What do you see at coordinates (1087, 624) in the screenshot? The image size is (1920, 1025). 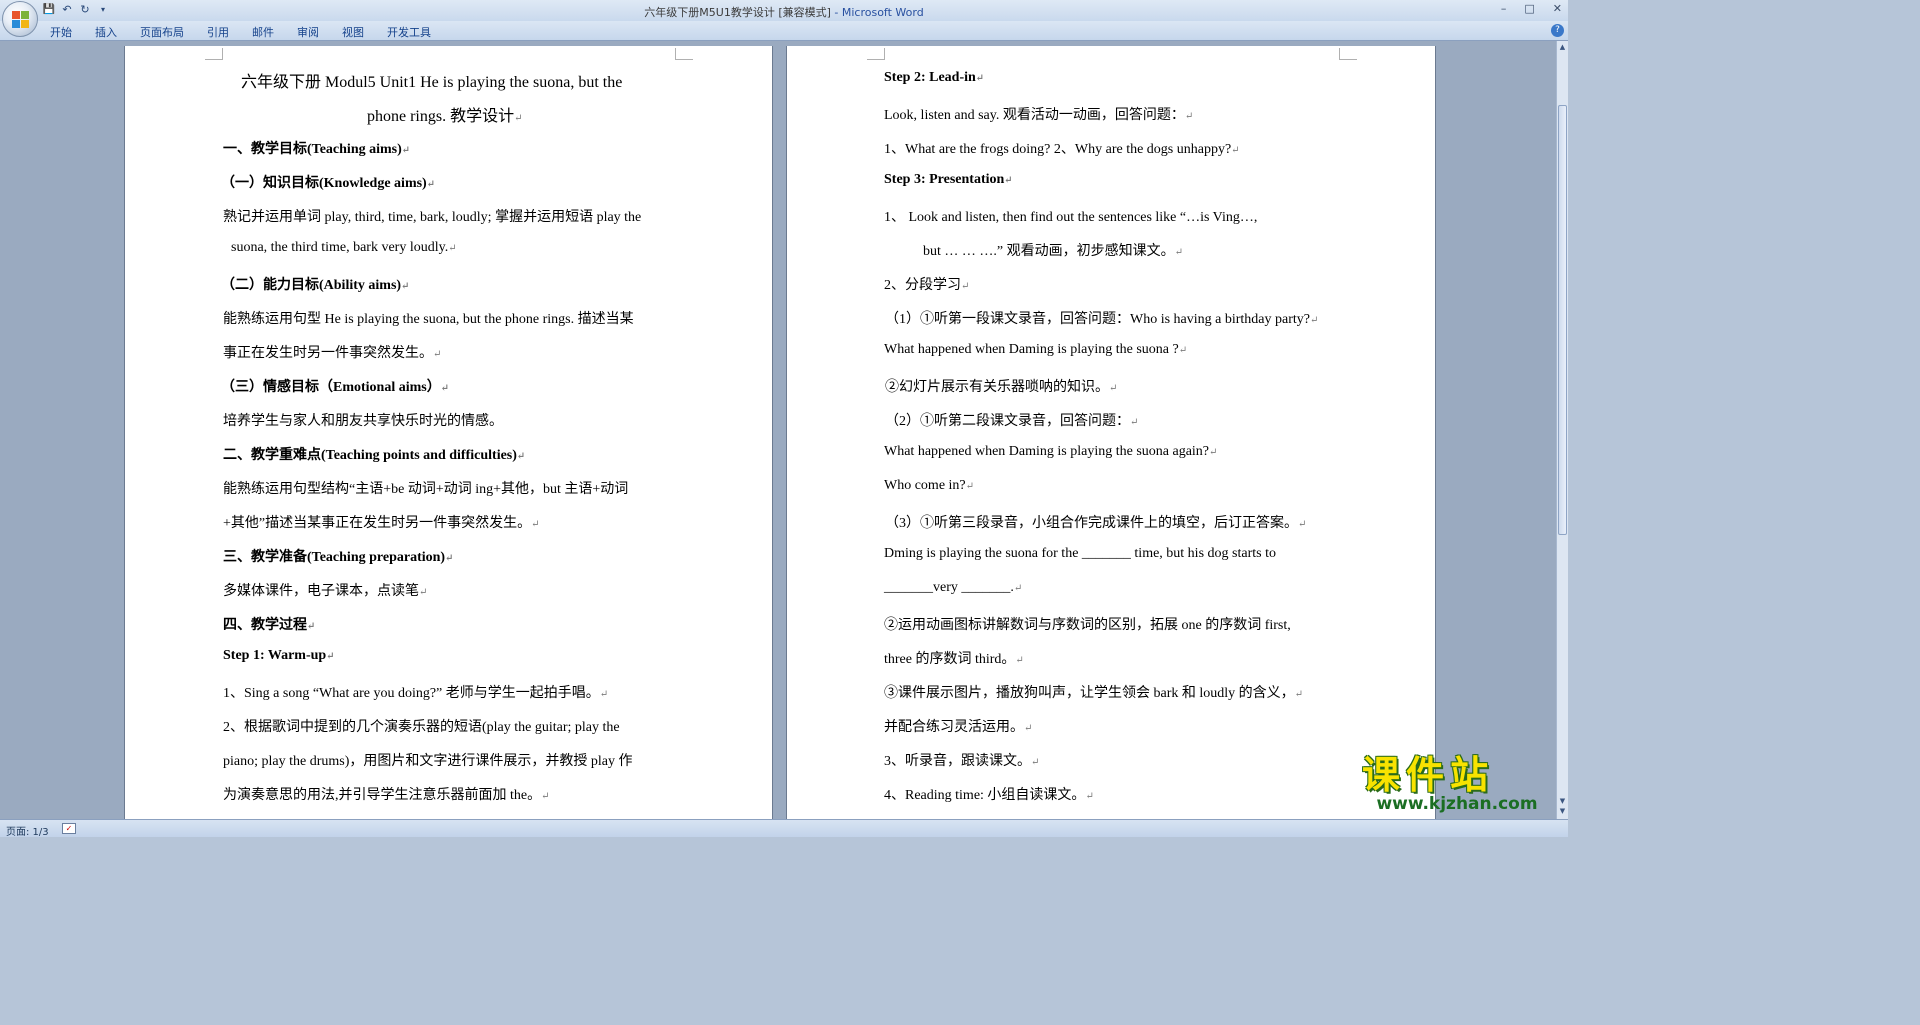 I see `page2-line: ②运用动画图标讲解数词与序数词的区别，拓展 one 的序数词 first,` at bounding box center [1087, 624].